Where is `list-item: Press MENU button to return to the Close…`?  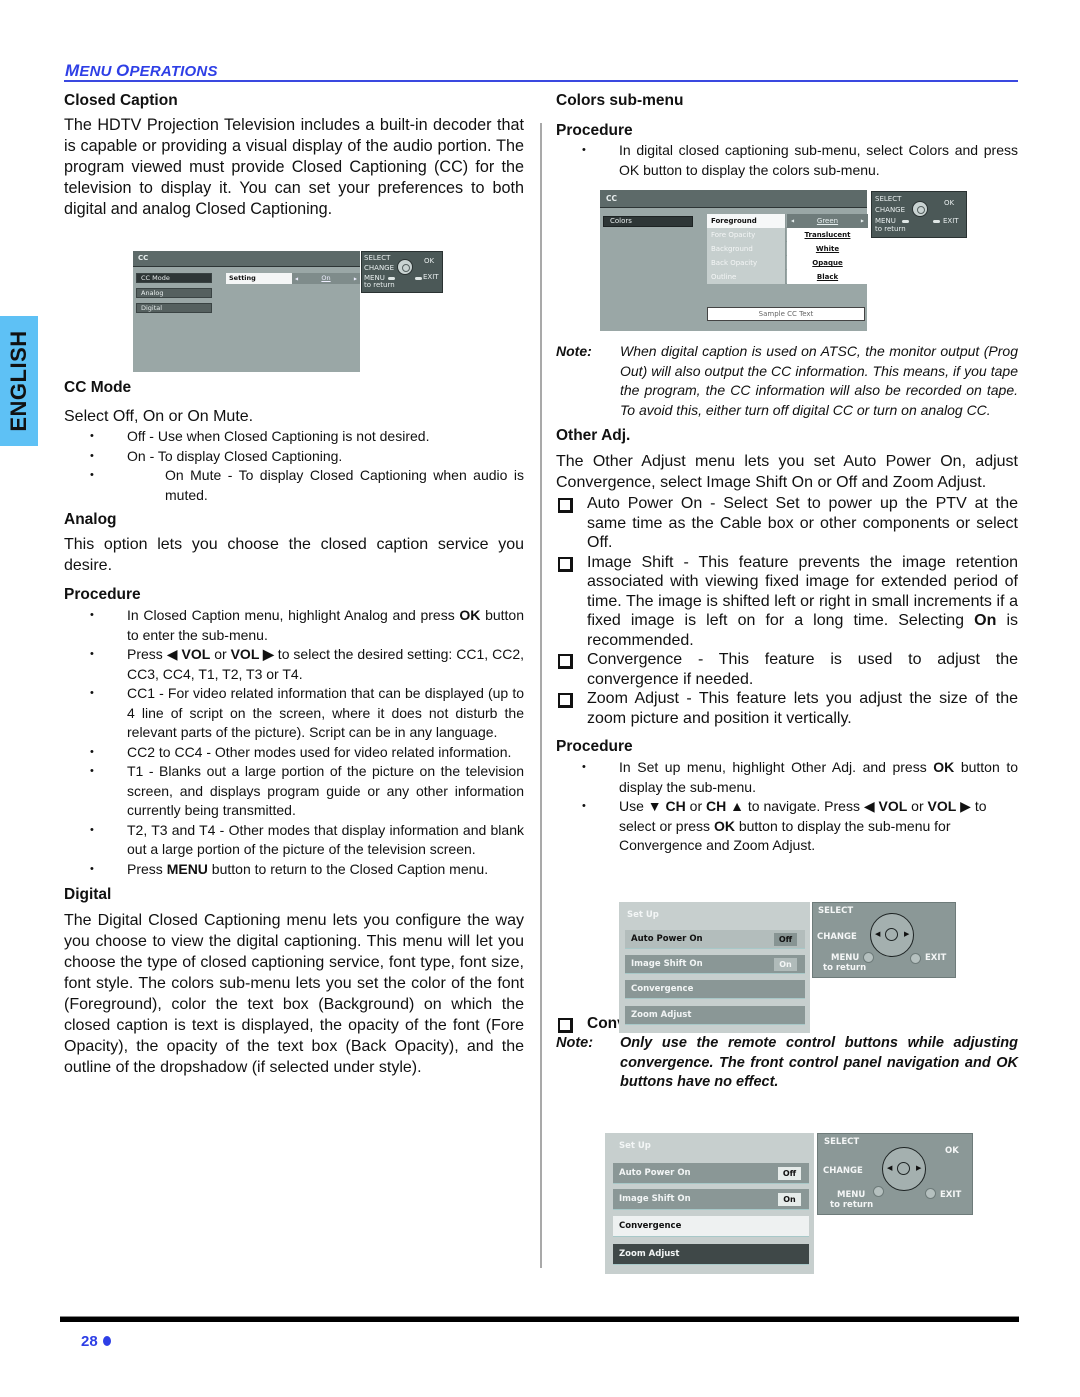
list-item: Press MENU button to return to the Close… is located at coordinates (294, 870).